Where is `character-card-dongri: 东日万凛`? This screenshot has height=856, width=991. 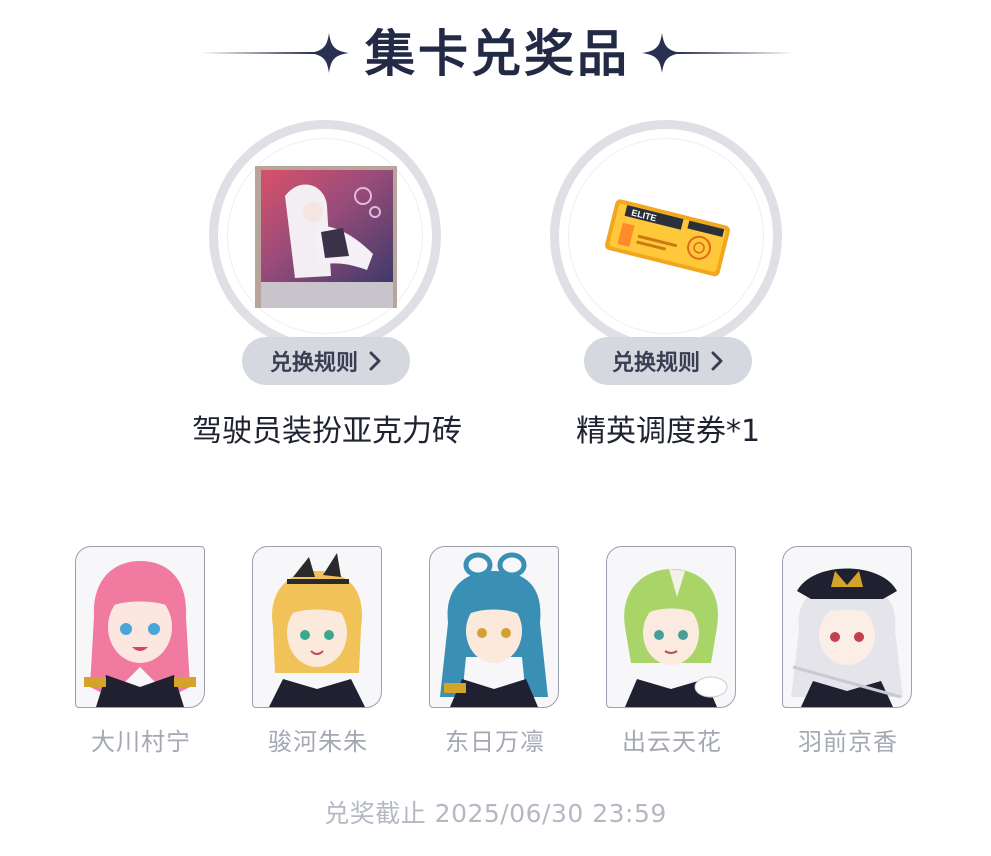
character-card-dongri: 东日万凛 is located at coordinates (495, 651).